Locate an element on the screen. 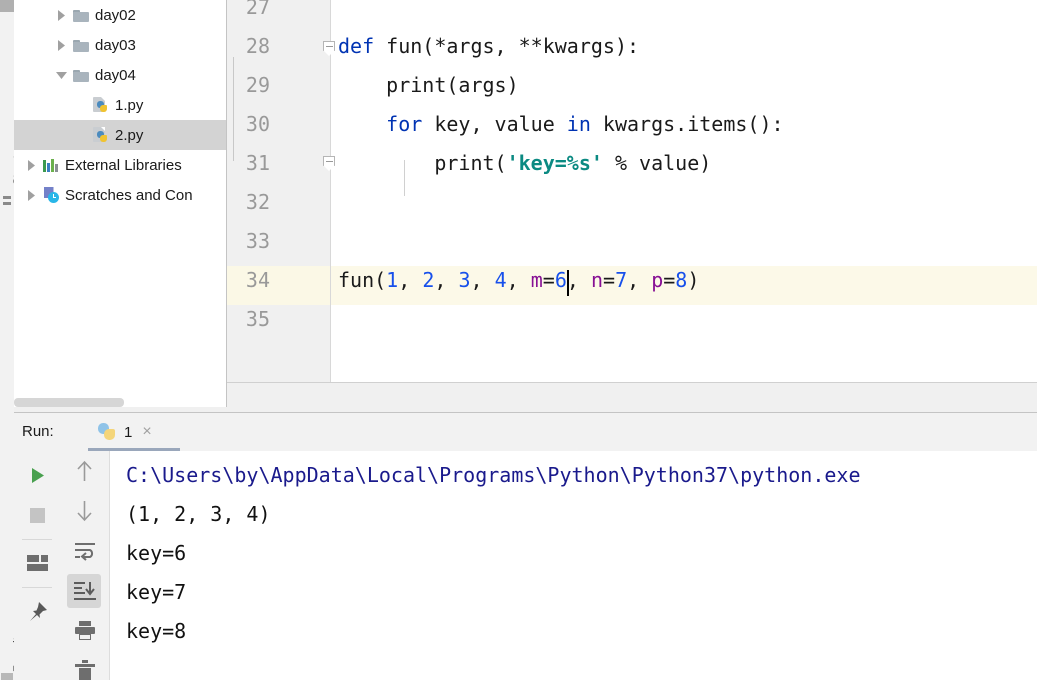 The image size is (1037, 680). token-number: 7 is located at coordinates (621, 280).